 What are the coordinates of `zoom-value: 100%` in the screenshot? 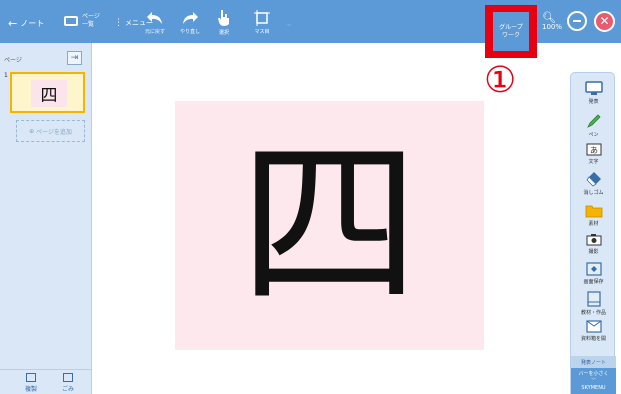 It's located at (552, 27).